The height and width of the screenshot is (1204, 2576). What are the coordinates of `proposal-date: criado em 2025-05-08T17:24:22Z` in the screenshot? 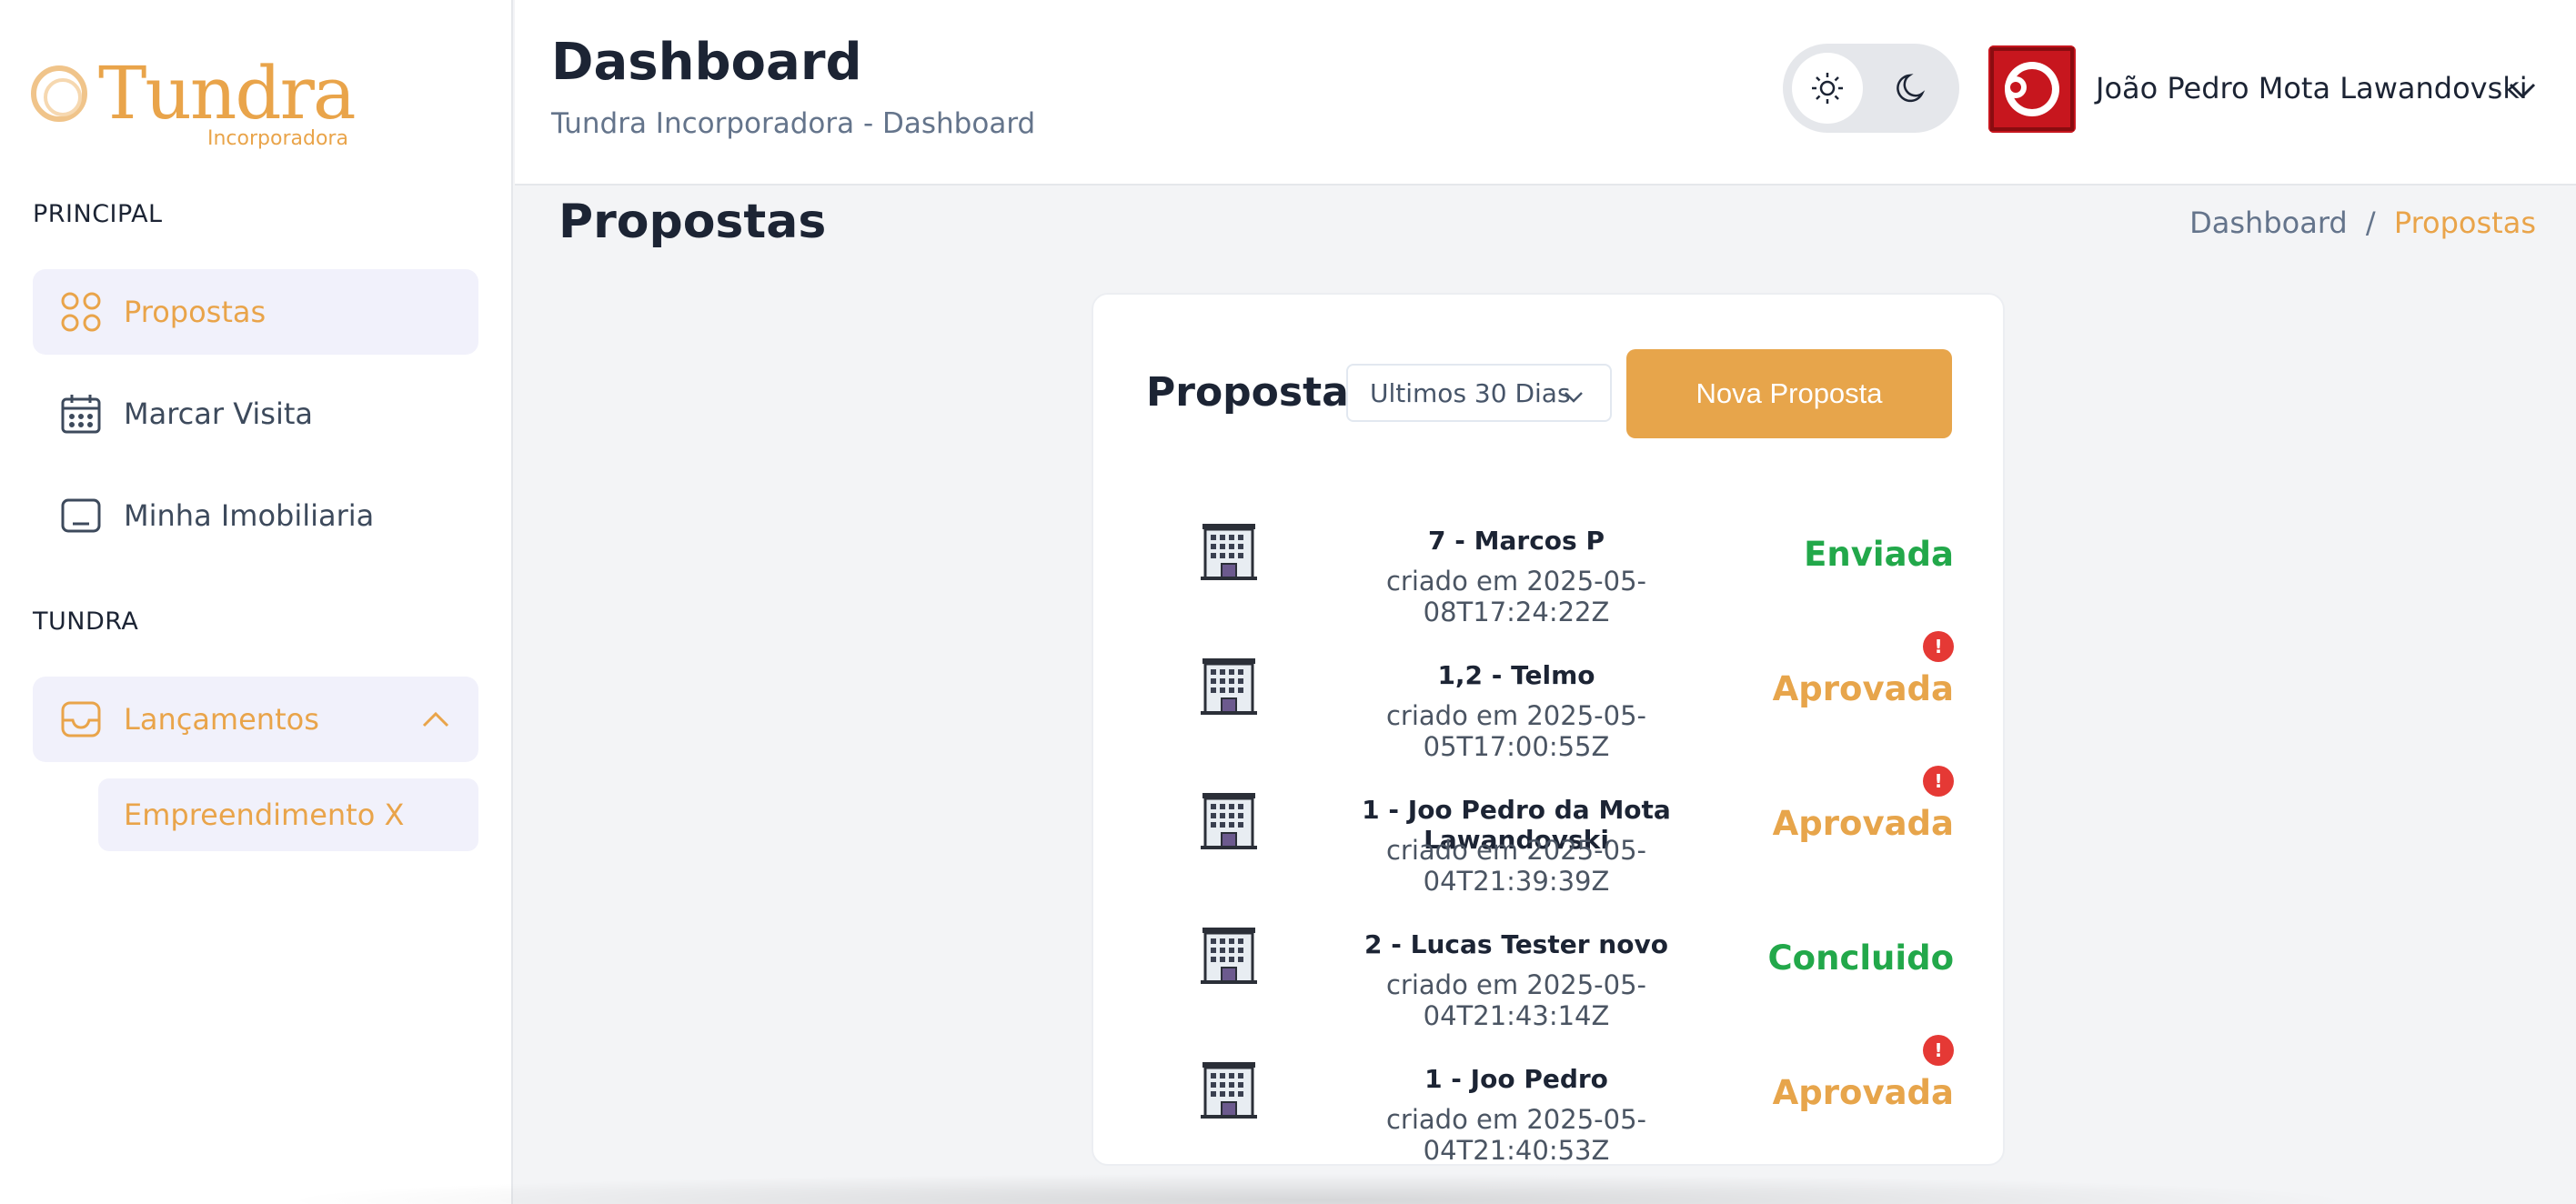 It's located at (1515, 596).